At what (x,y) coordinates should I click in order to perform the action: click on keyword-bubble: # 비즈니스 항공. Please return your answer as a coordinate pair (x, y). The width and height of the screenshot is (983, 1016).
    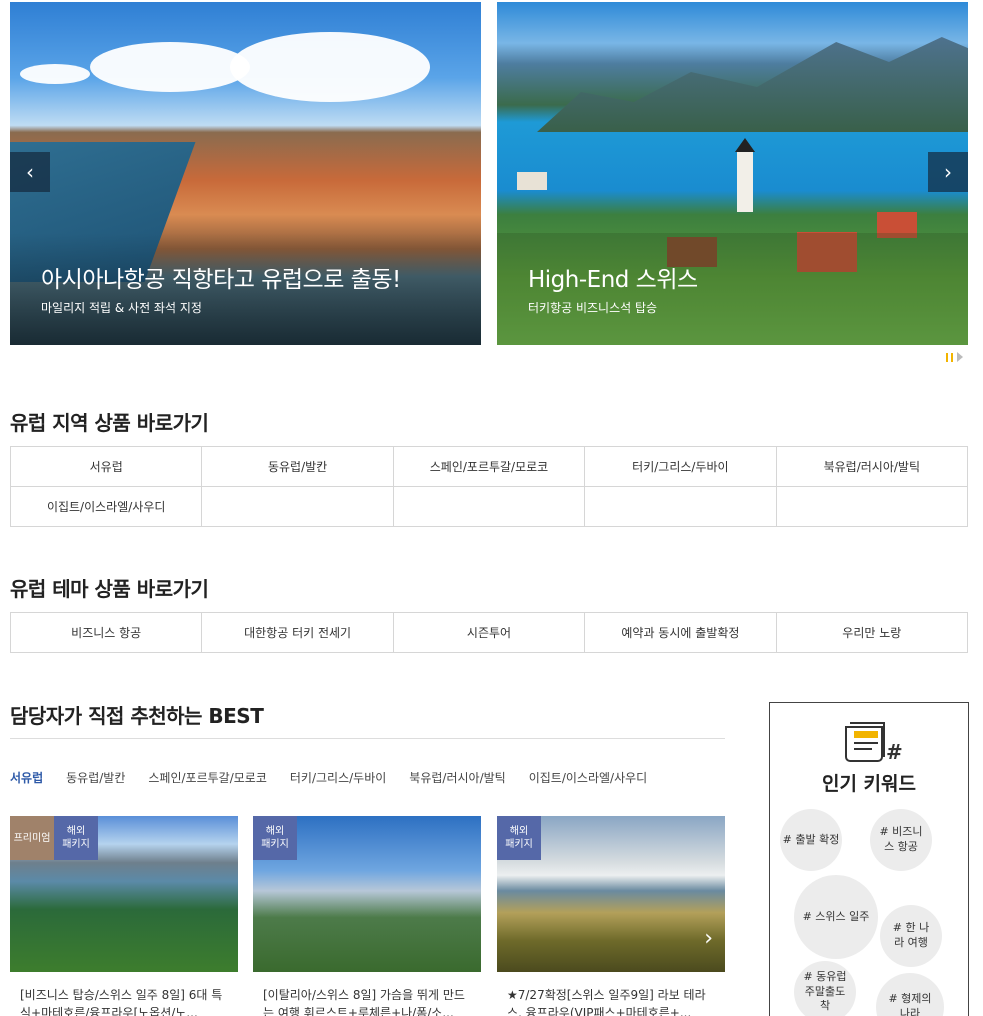
    Looking at the image, I should click on (901, 840).